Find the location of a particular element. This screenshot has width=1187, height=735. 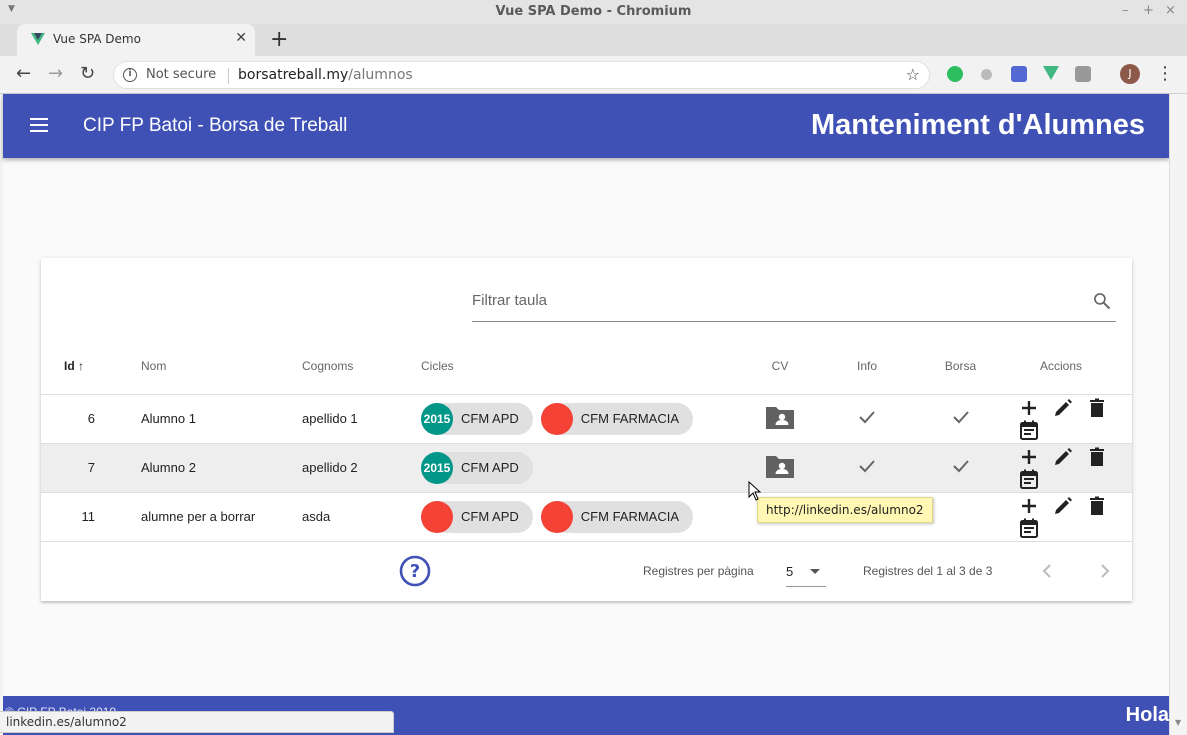

page-scrollbar: ▼ is located at coordinates (1178, 414).